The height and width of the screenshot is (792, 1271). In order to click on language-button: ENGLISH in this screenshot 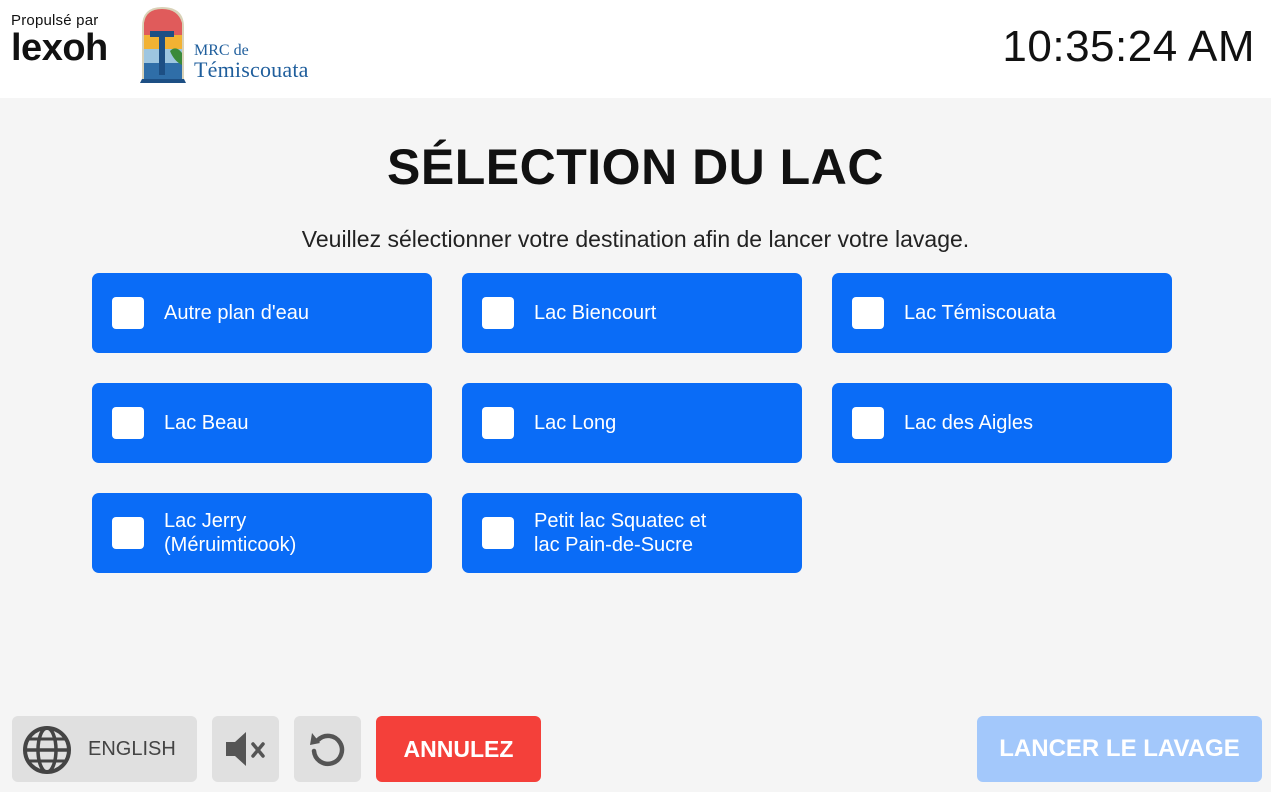, I will do `click(104, 749)`.